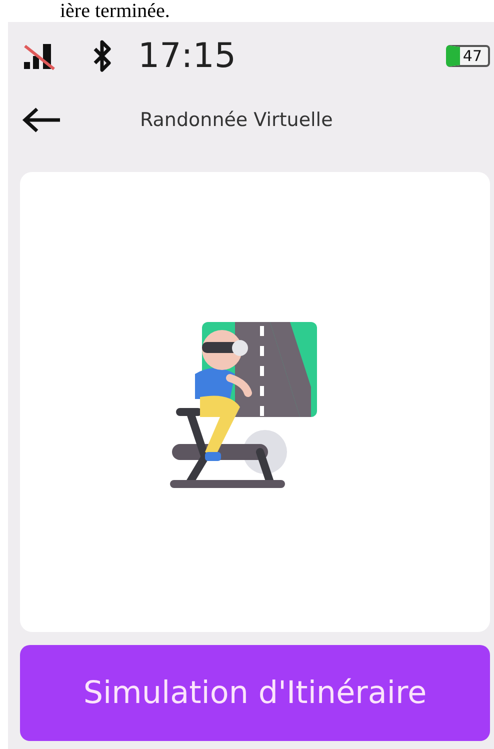 This screenshot has width=494, height=749. I want to click on route-simulation-button: Simulation d'Itinéraire, so click(255, 693).